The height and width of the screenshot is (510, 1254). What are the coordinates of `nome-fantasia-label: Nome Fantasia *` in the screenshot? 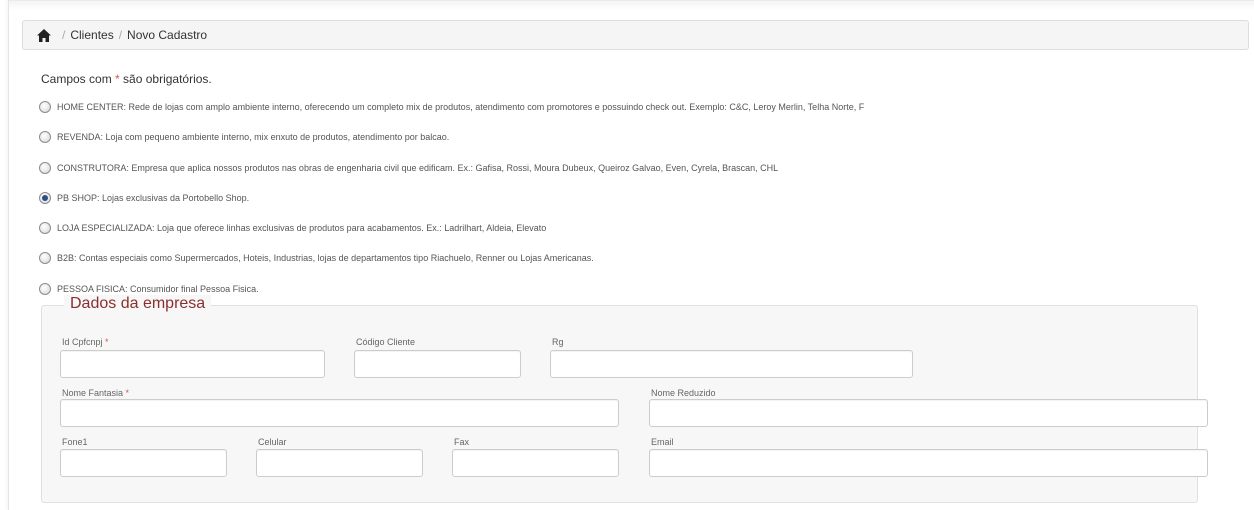 It's located at (95, 393).